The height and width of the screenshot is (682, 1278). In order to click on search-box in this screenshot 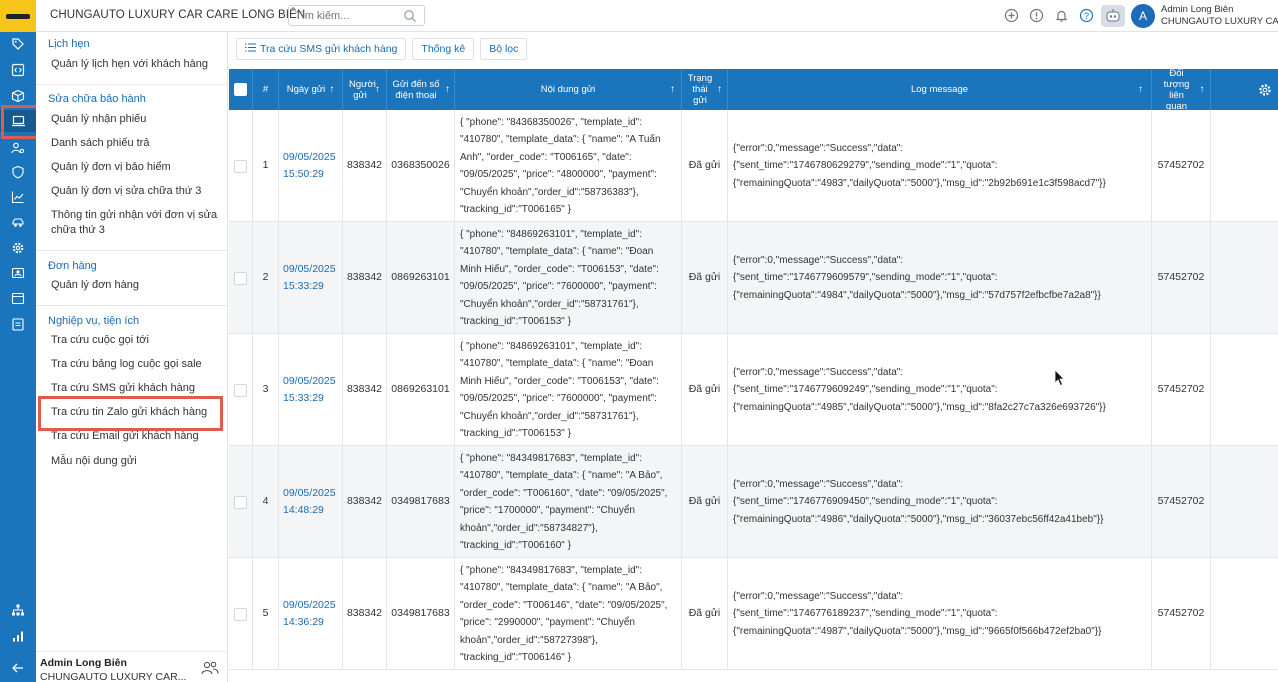, I will do `click(356, 15)`.